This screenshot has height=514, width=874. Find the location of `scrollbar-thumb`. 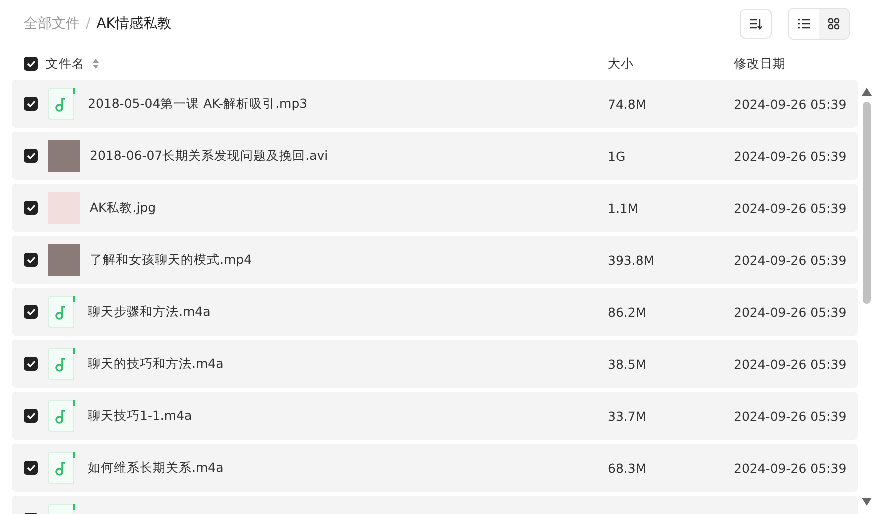

scrollbar-thumb is located at coordinates (867, 203).